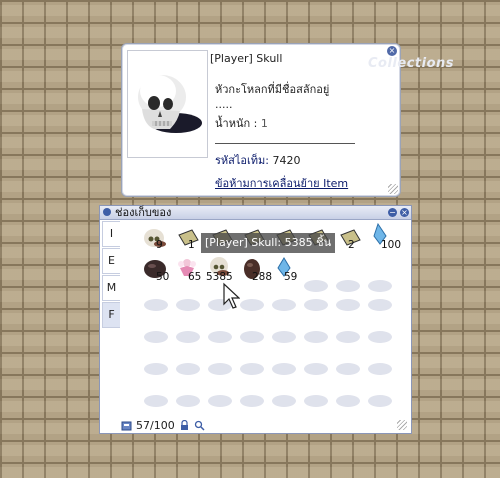 Image resolution: width=500 pixels, height=478 pixels. What do you see at coordinates (111, 234) in the screenshot?
I see `tab-item: I` at bounding box center [111, 234].